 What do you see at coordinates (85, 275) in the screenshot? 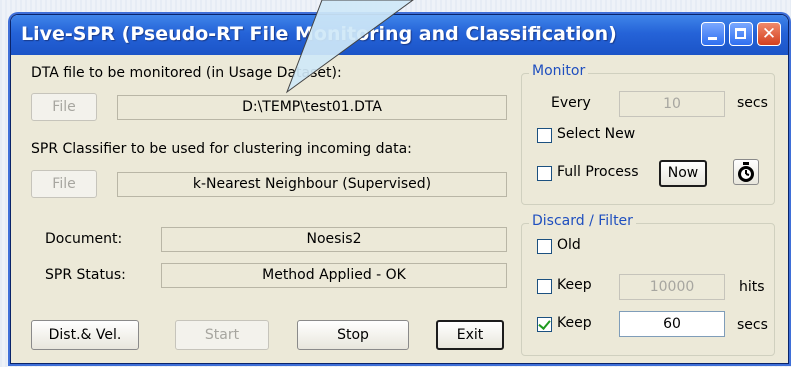
I see `spr-status-label: SPR Status:` at bounding box center [85, 275].